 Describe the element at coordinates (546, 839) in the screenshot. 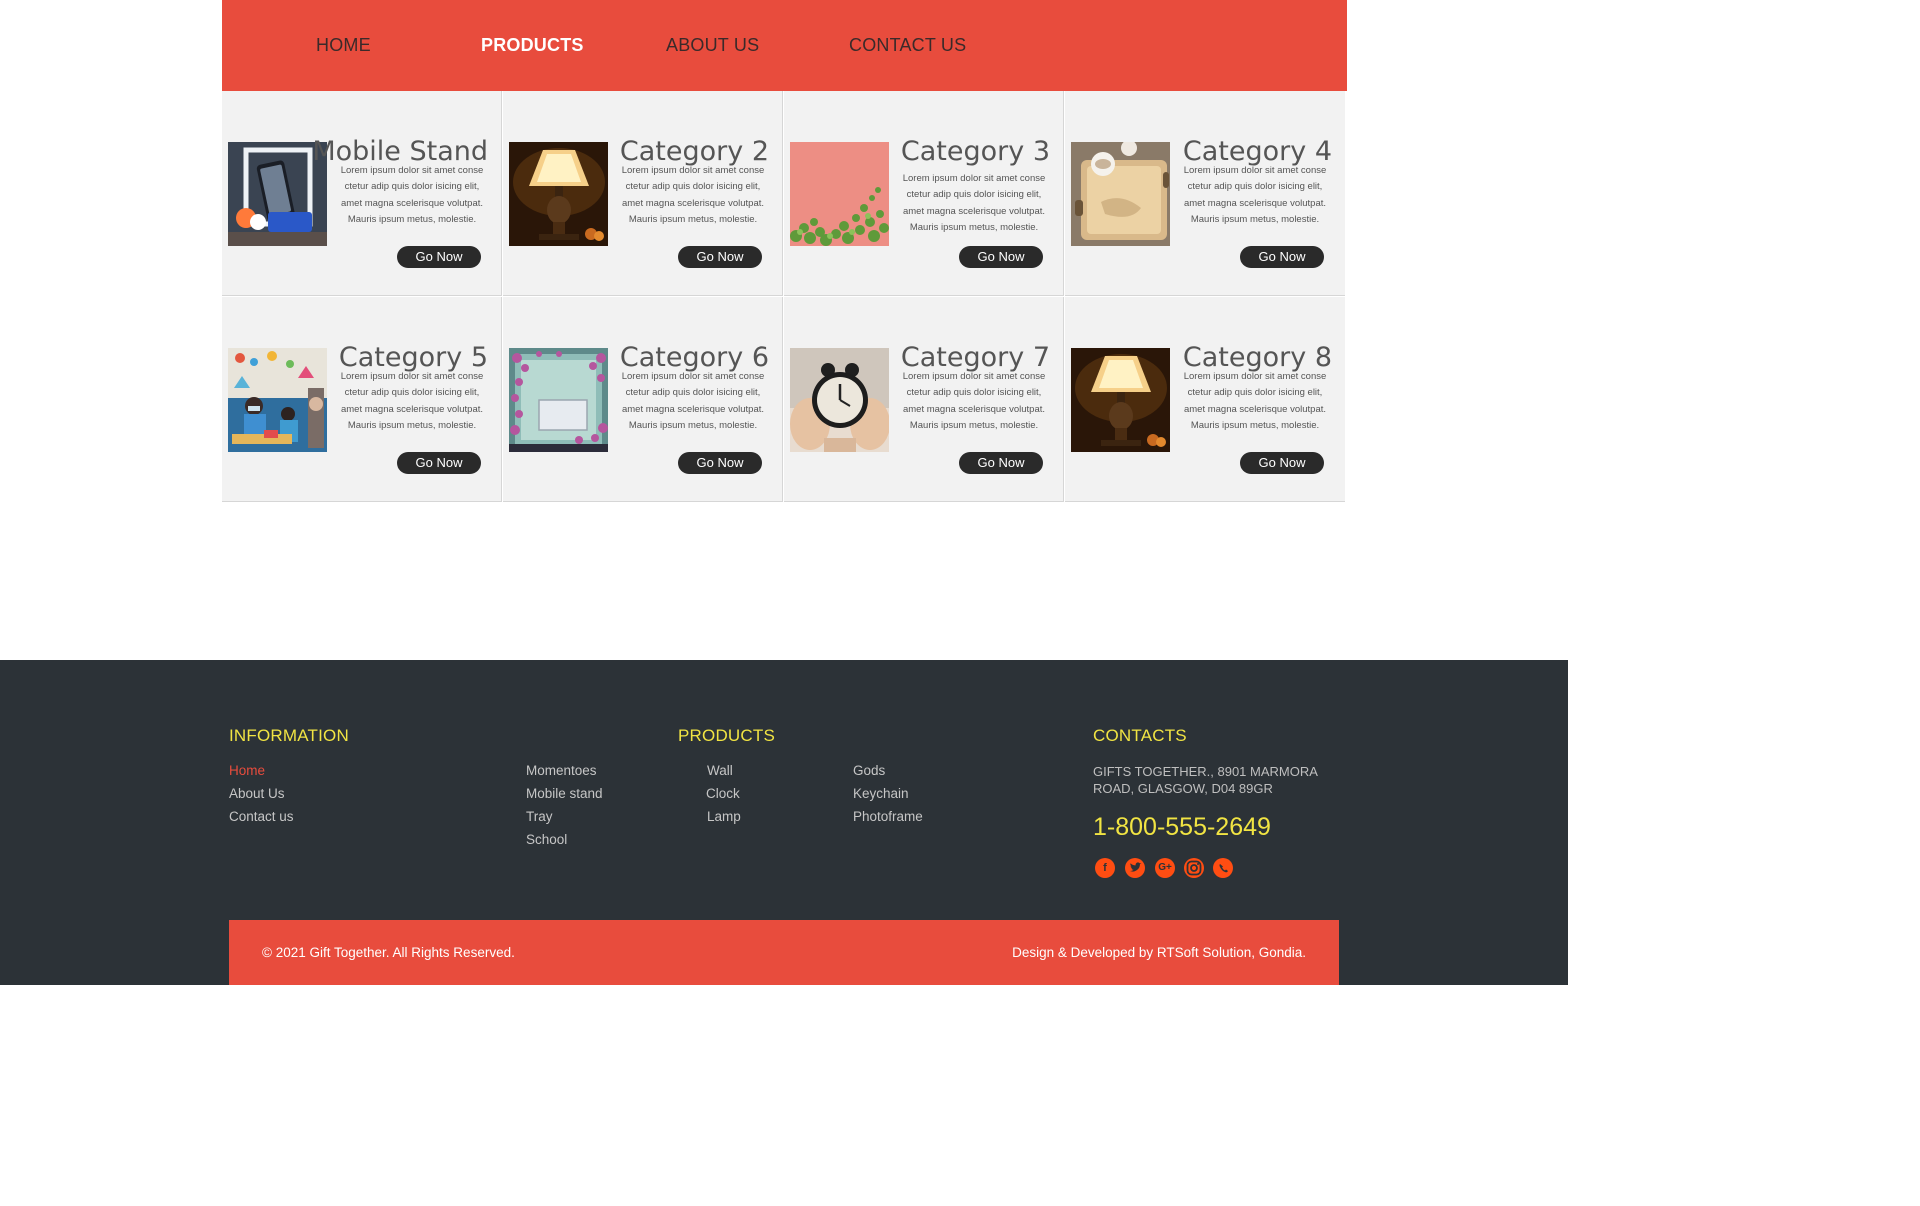

I see `footer-product-link: School` at that location.